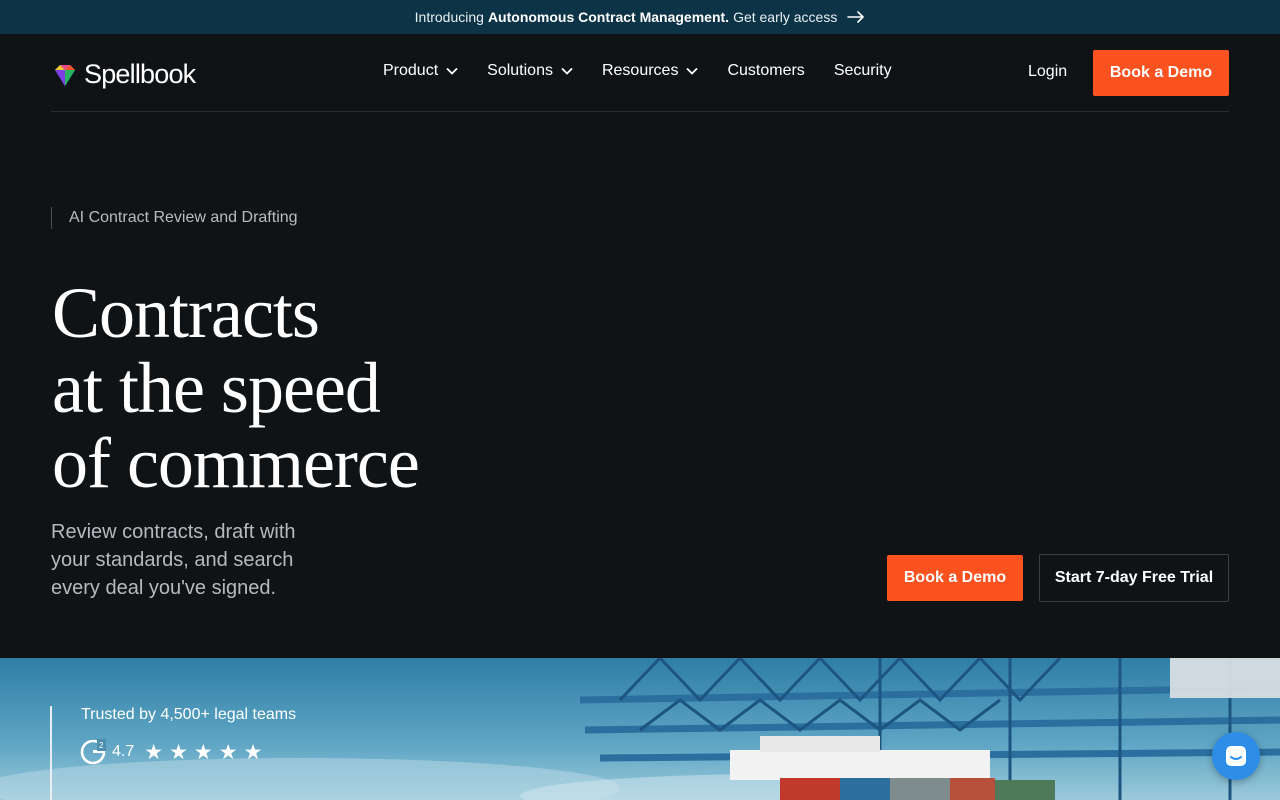 This screenshot has width=1280, height=800. I want to click on headline-line-2: at the speed, so click(216, 388).